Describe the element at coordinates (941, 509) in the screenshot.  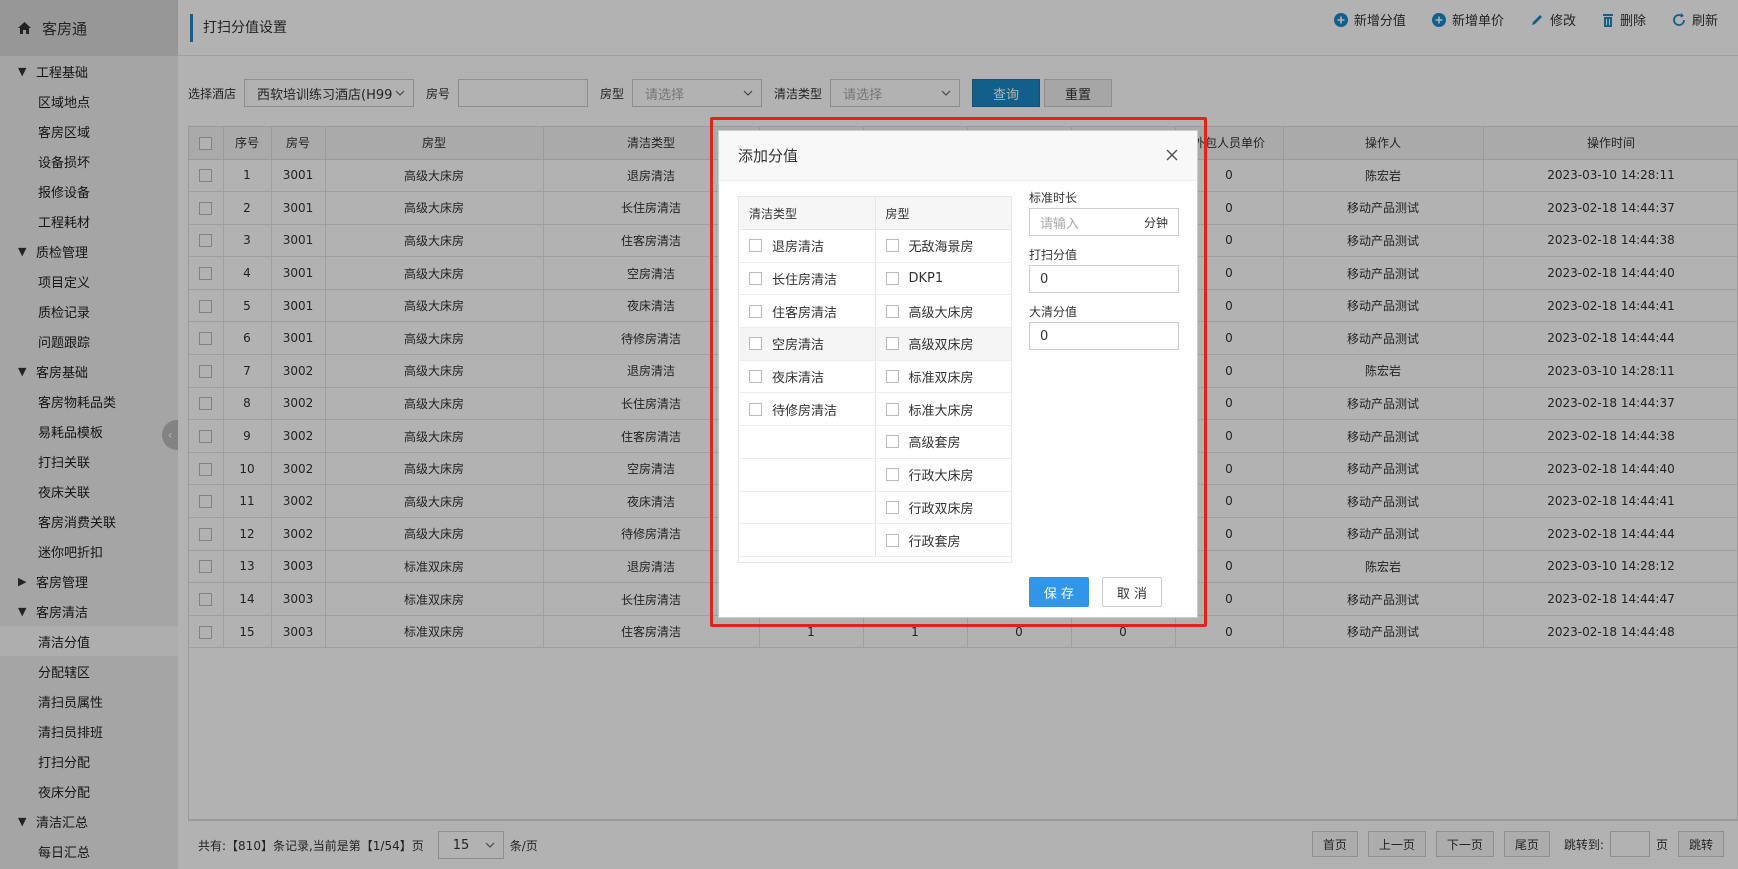
I see `room-type-option-label: 行政双床房` at that location.